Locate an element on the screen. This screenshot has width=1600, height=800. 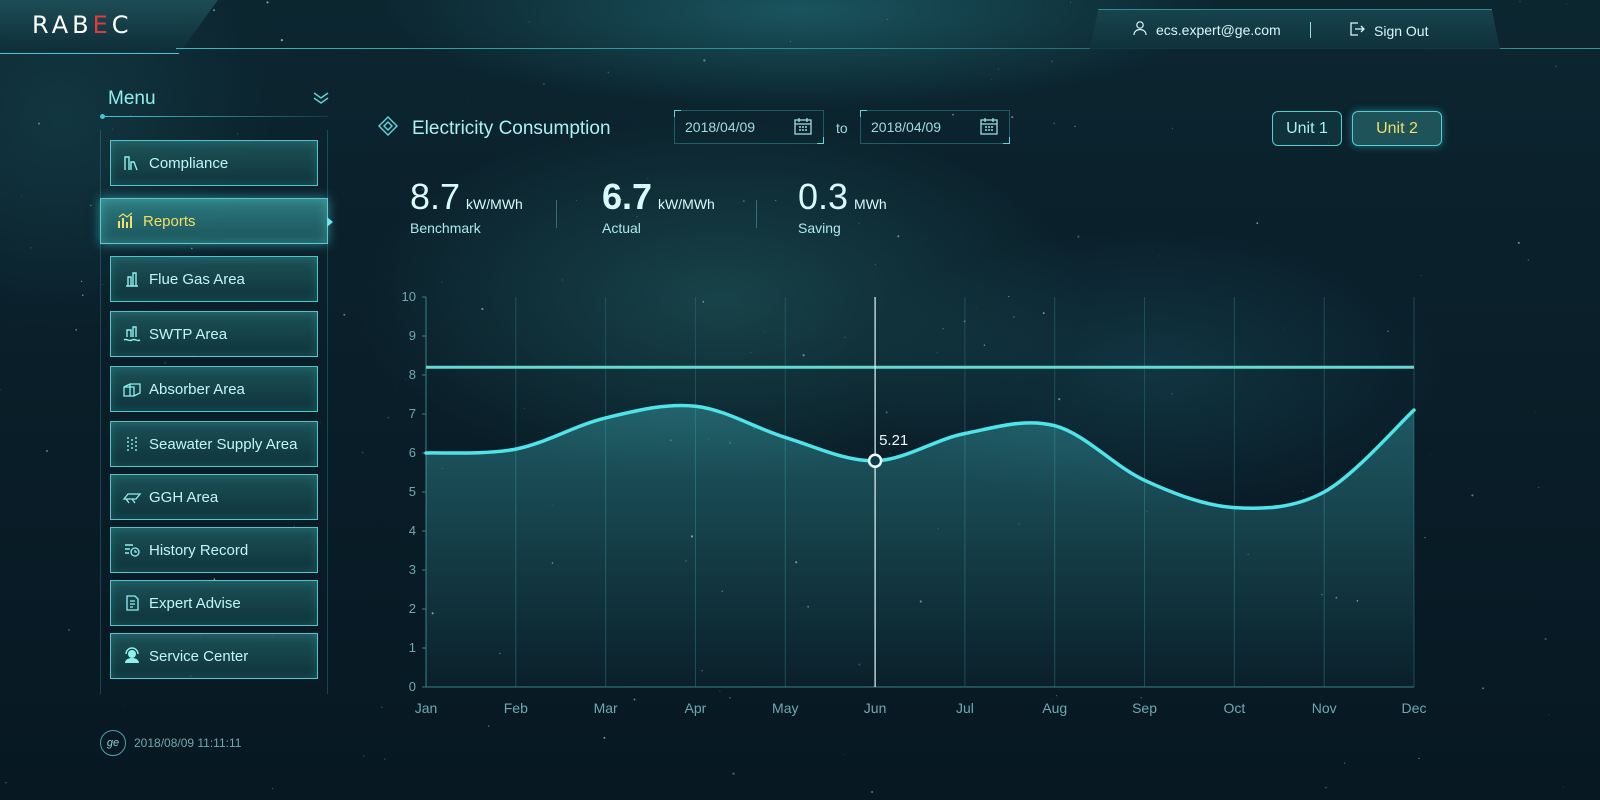
absorber-icon is located at coordinates (132, 389).